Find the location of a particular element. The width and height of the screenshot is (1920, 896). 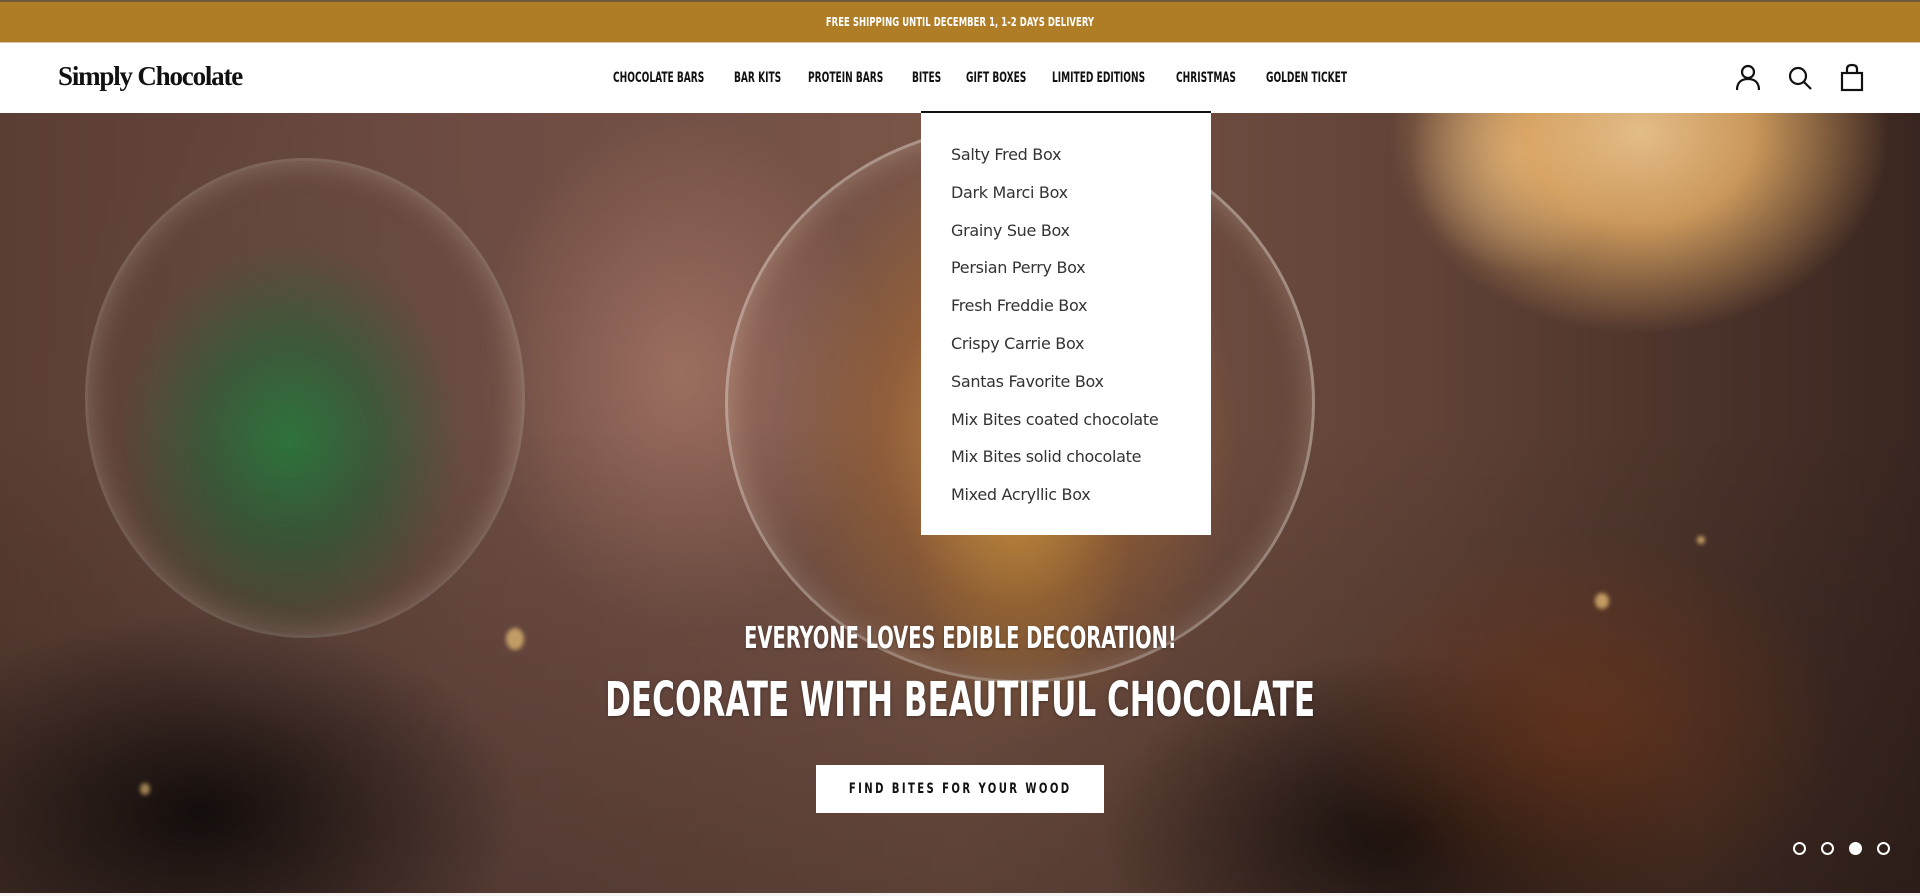

dropdown-item-fresh-freddie-box: Fresh Freddie Box is located at coordinates (1081, 315).